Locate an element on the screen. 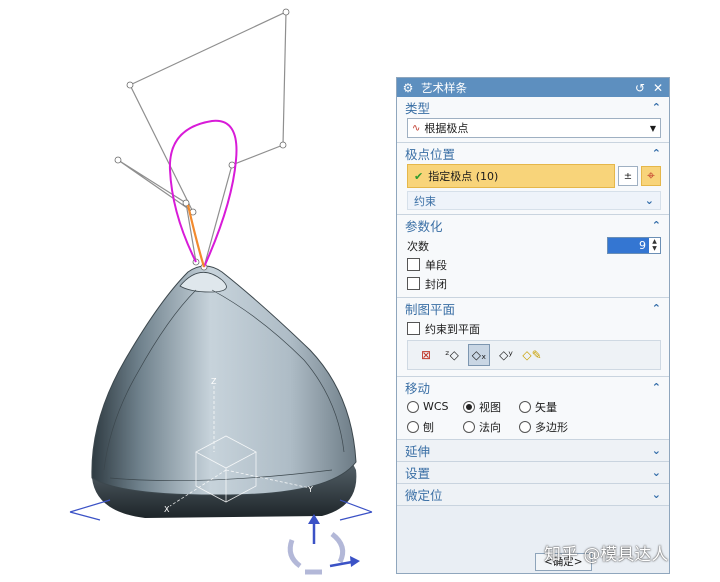 This screenshot has height=582, width=720. section-extend: 延伸 ⌄ is located at coordinates (533, 451).